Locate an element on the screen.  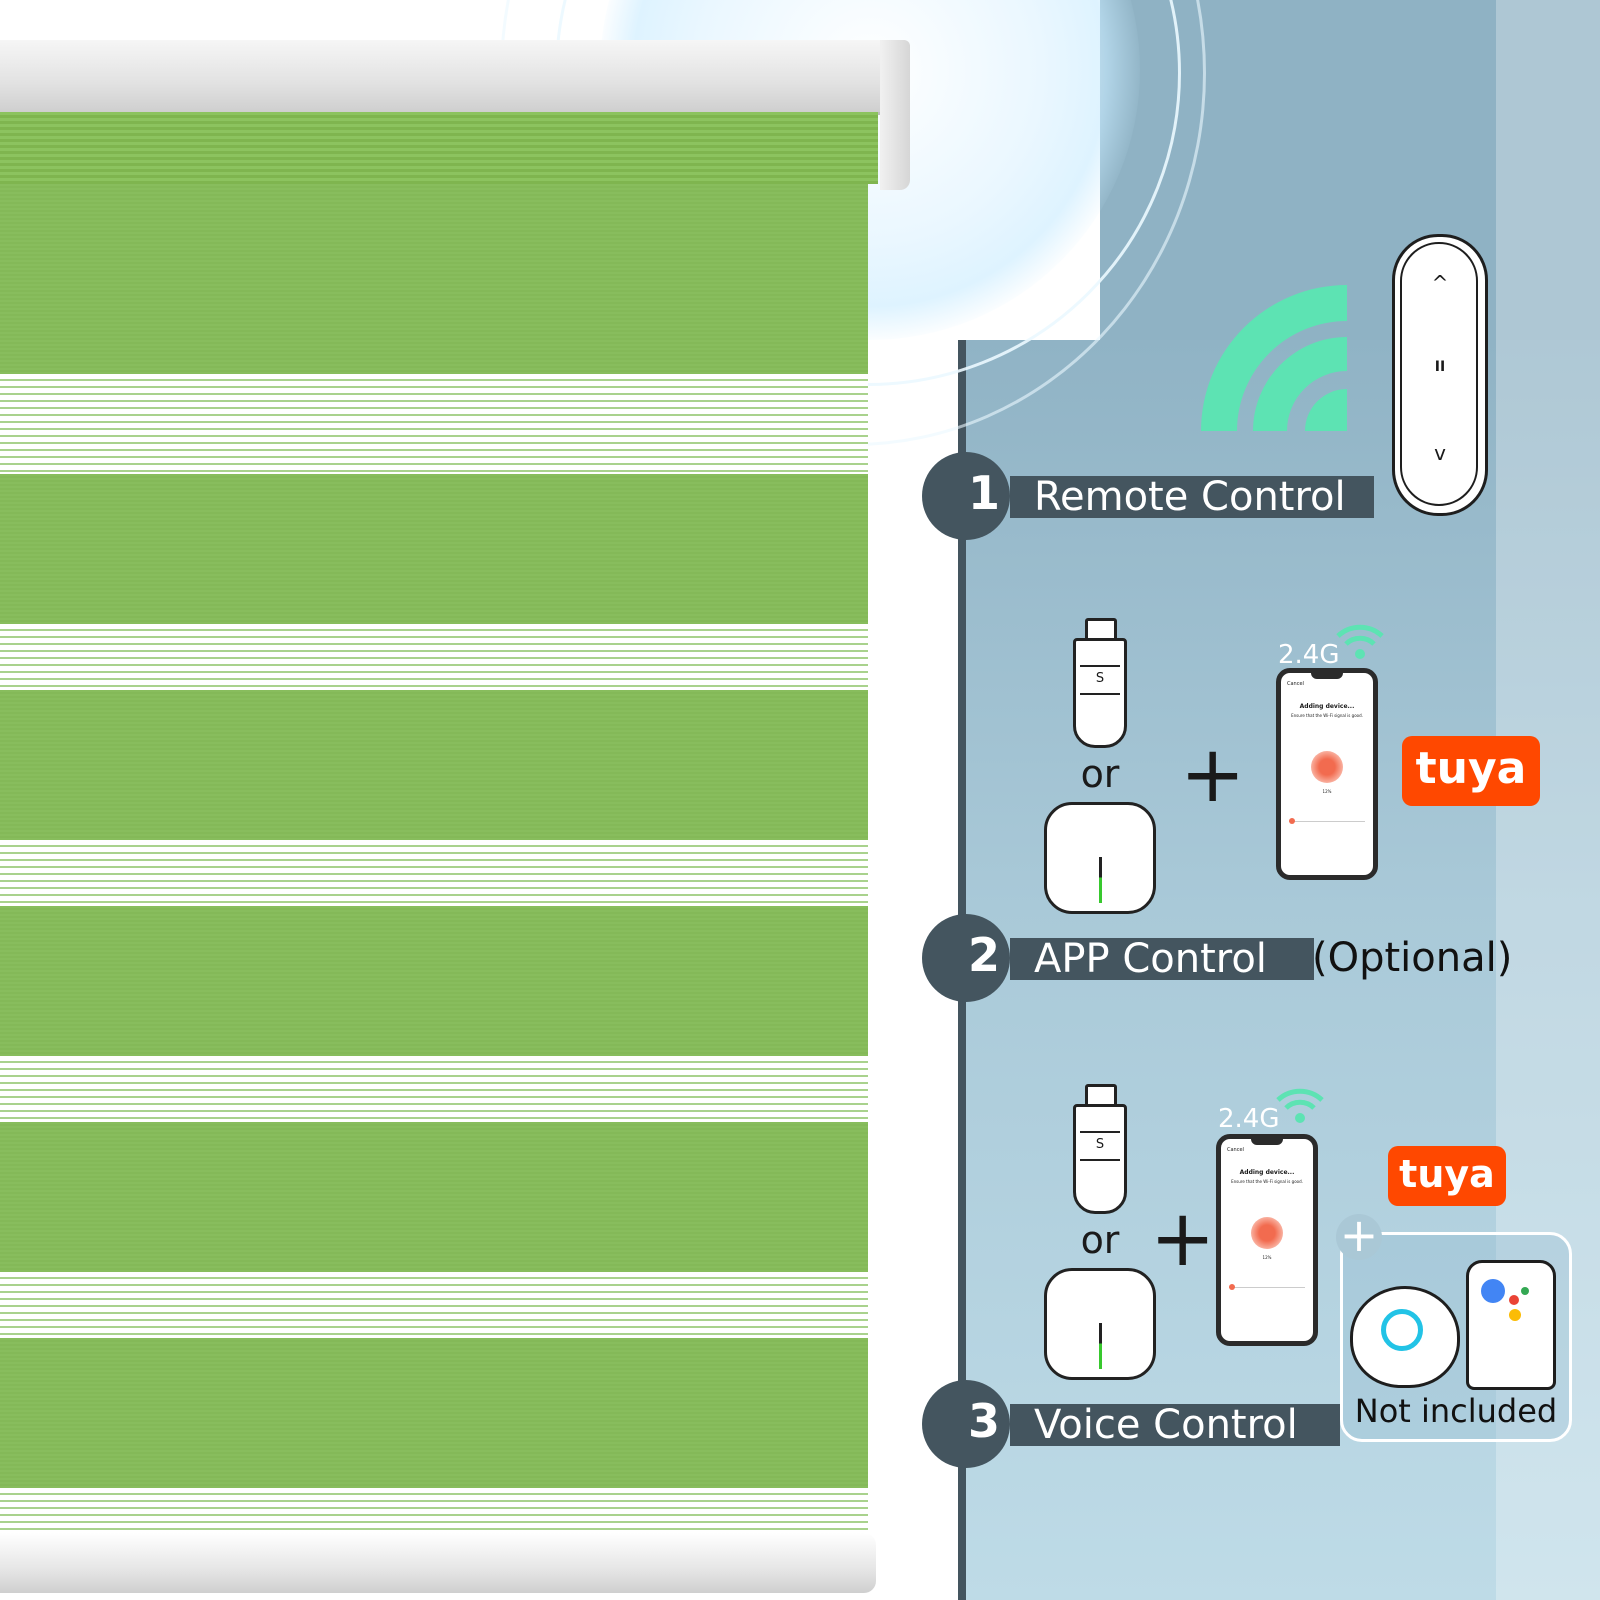
wifi-signal-icon is located at coordinates (1274, 358).